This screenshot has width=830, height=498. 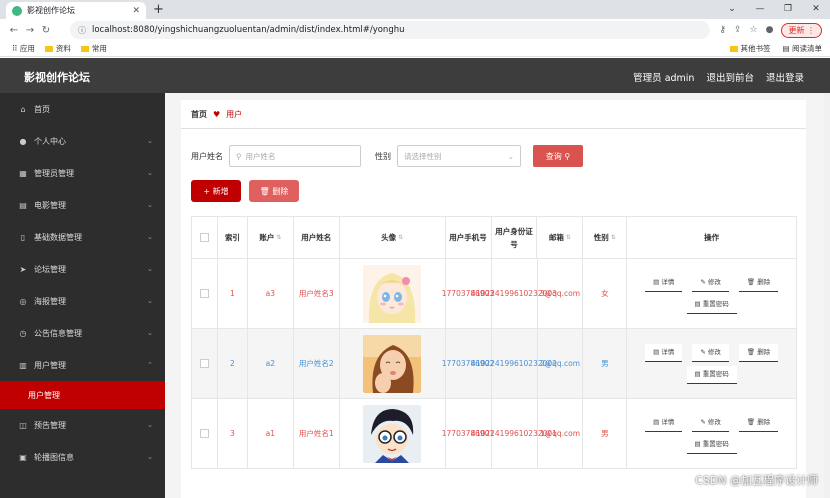 I want to click on back-to-frontend-link: 退出到前台, so click(x=730, y=77).